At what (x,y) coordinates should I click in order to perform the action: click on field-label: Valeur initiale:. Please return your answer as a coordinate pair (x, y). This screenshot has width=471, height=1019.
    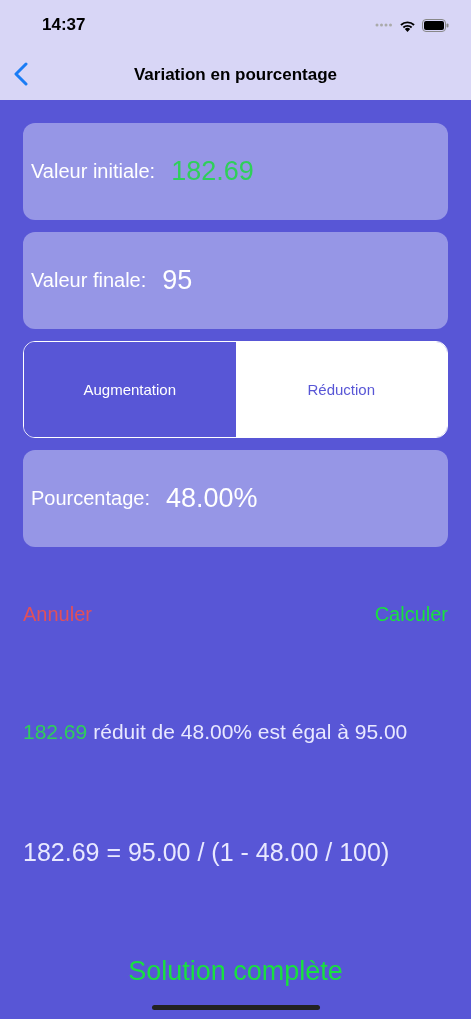
    Looking at the image, I should click on (93, 171).